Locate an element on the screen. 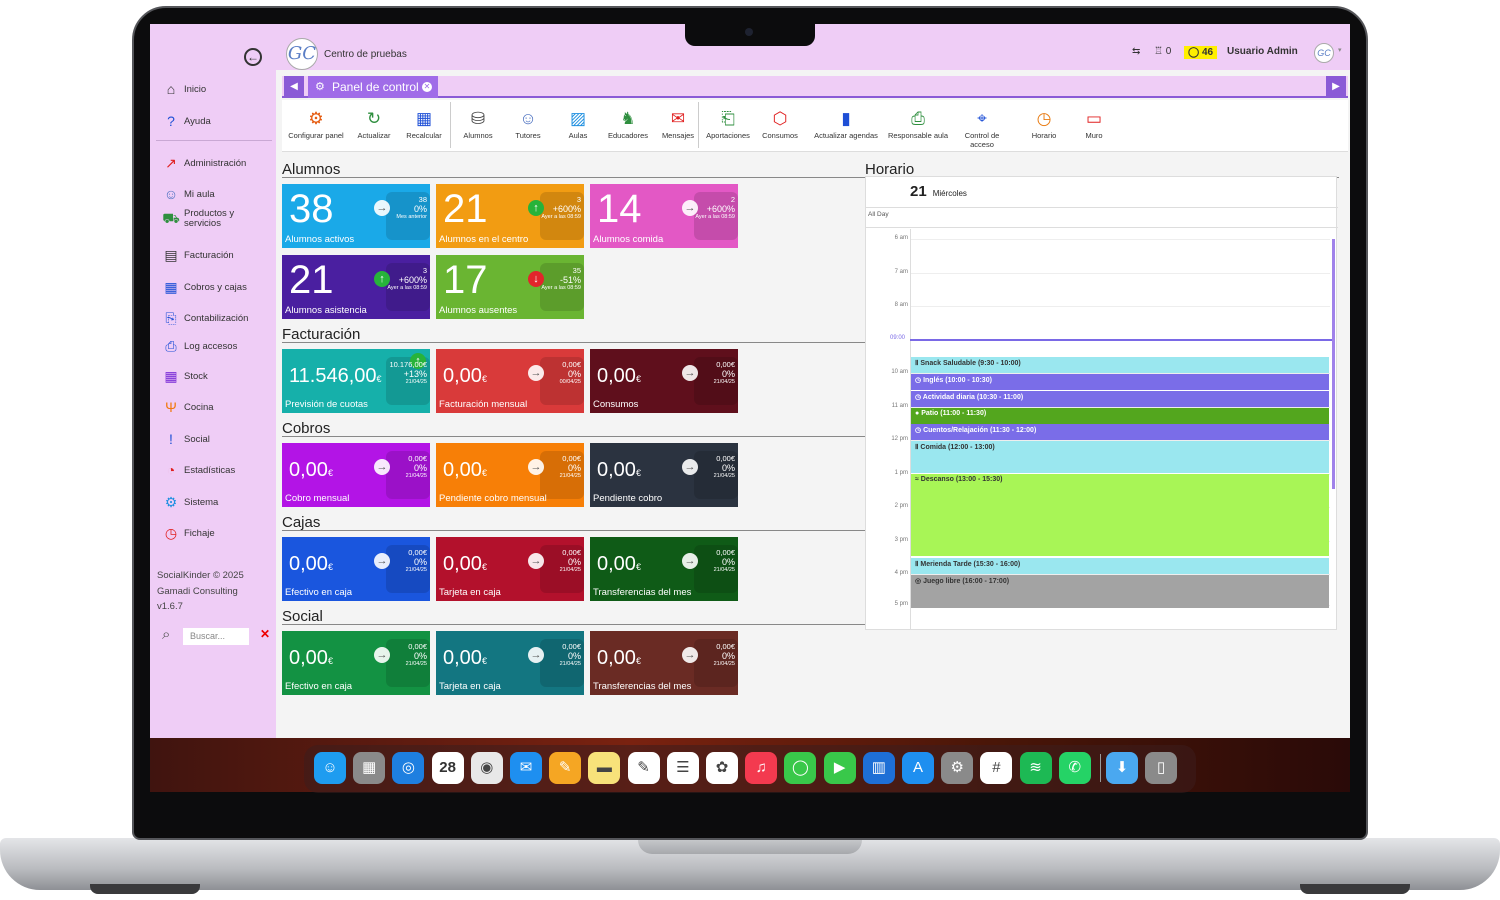 Image resolution: width=1500 pixels, height=900 pixels. notes-icon: ▬ is located at coordinates (604, 768).